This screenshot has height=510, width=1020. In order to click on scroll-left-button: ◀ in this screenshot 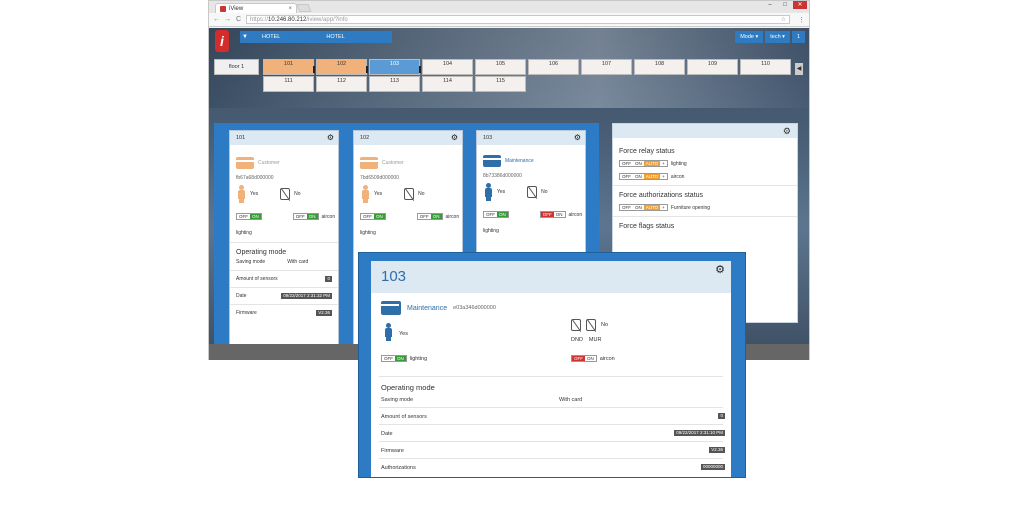, I will do `click(799, 69)`.